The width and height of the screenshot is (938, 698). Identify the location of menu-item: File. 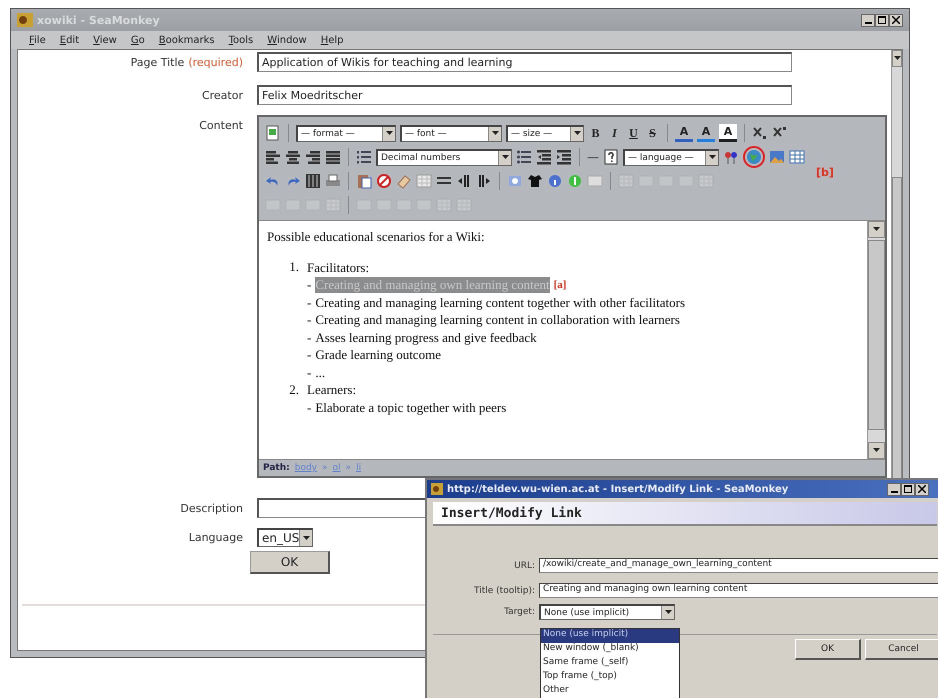
(37, 40).